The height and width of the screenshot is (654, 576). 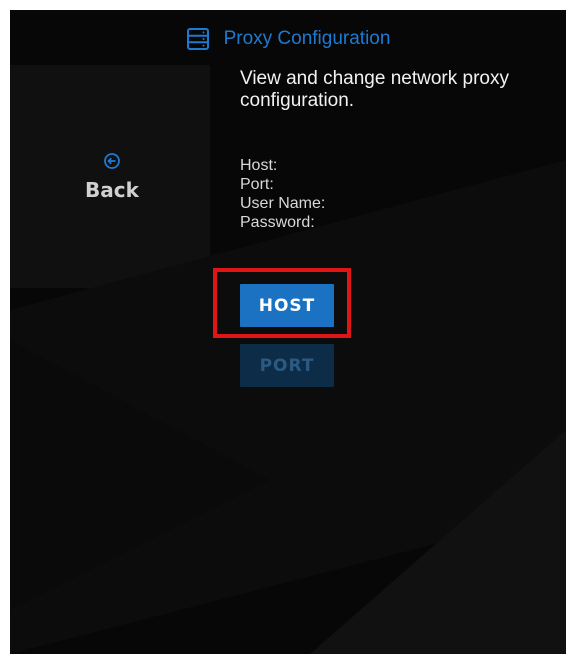 I want to click on proxy-field-list: Host: Port: User Name: Password:, so click(x=282, y=194).